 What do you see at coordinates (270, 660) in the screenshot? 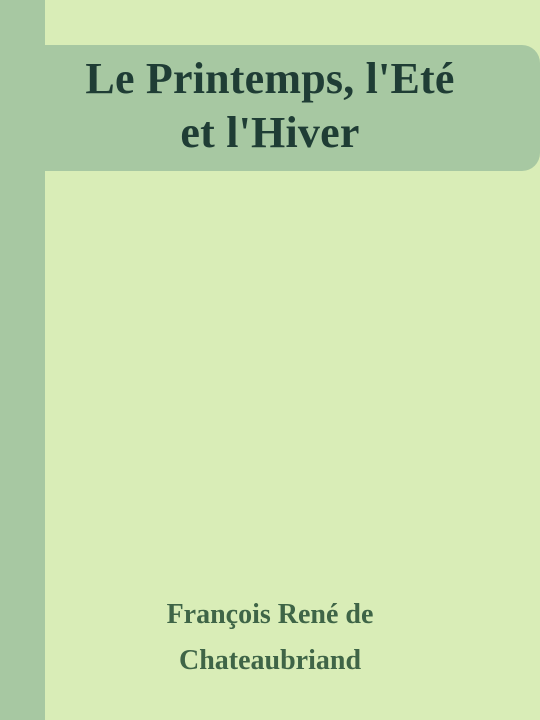
I see `book-author-line-2: Chateaubriand` at bounding box center [270, 660].